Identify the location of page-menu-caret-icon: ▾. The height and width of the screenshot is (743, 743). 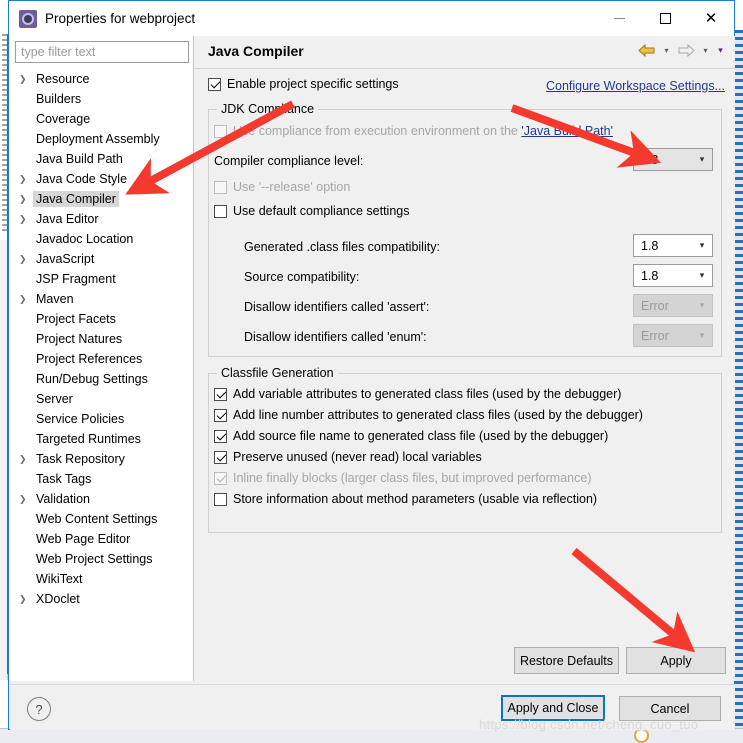
(720, 50).